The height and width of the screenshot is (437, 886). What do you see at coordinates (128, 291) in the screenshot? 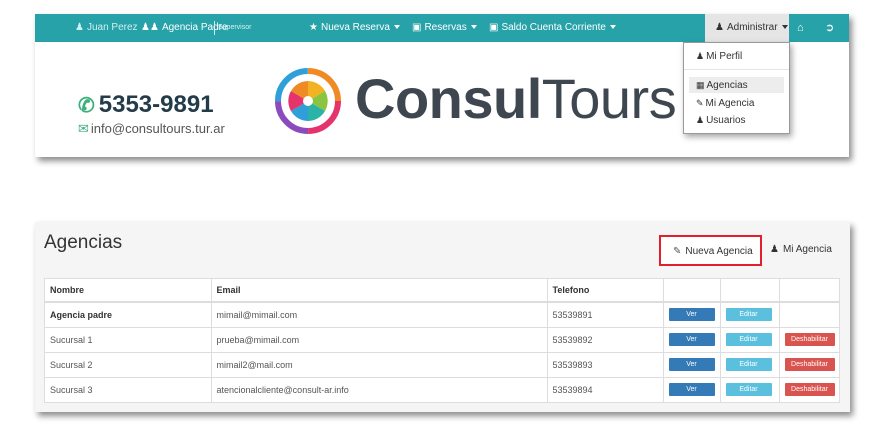
I see `column-header-nombre: Nombre` at bounding box center [128, 291].